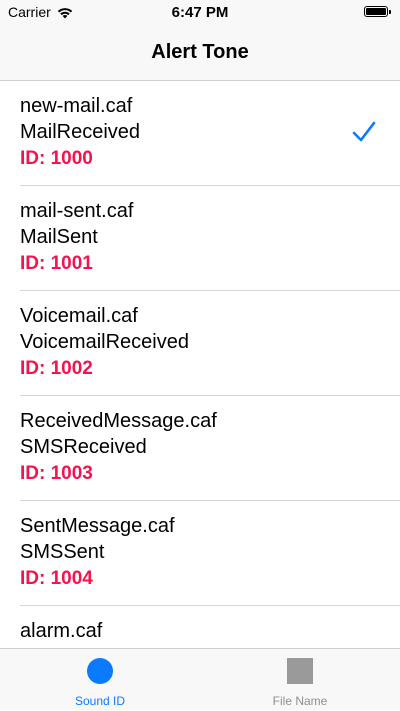 Image resolution: width=400 pixels, height=711 pixels. I want to click on sound-name: SMSSent, so click(62, 552).